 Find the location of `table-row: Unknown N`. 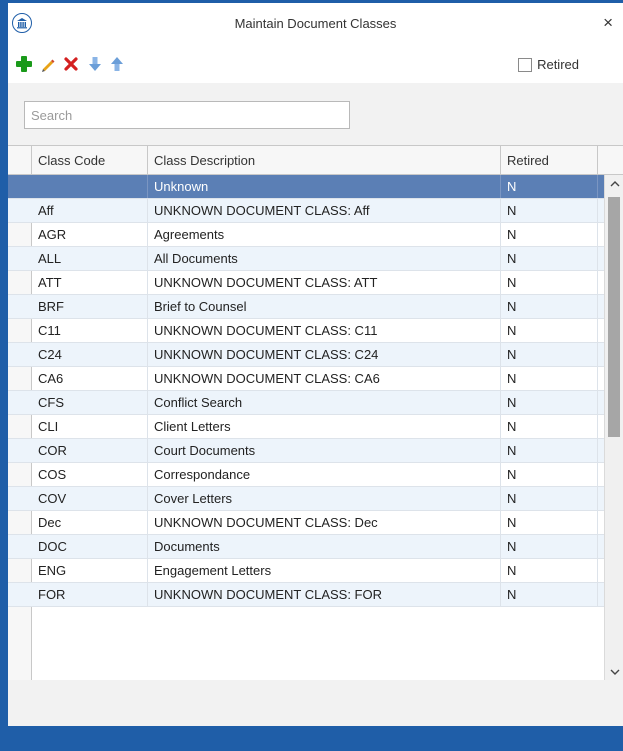

table-row: Unknown N is located at coordinates (306, 187).